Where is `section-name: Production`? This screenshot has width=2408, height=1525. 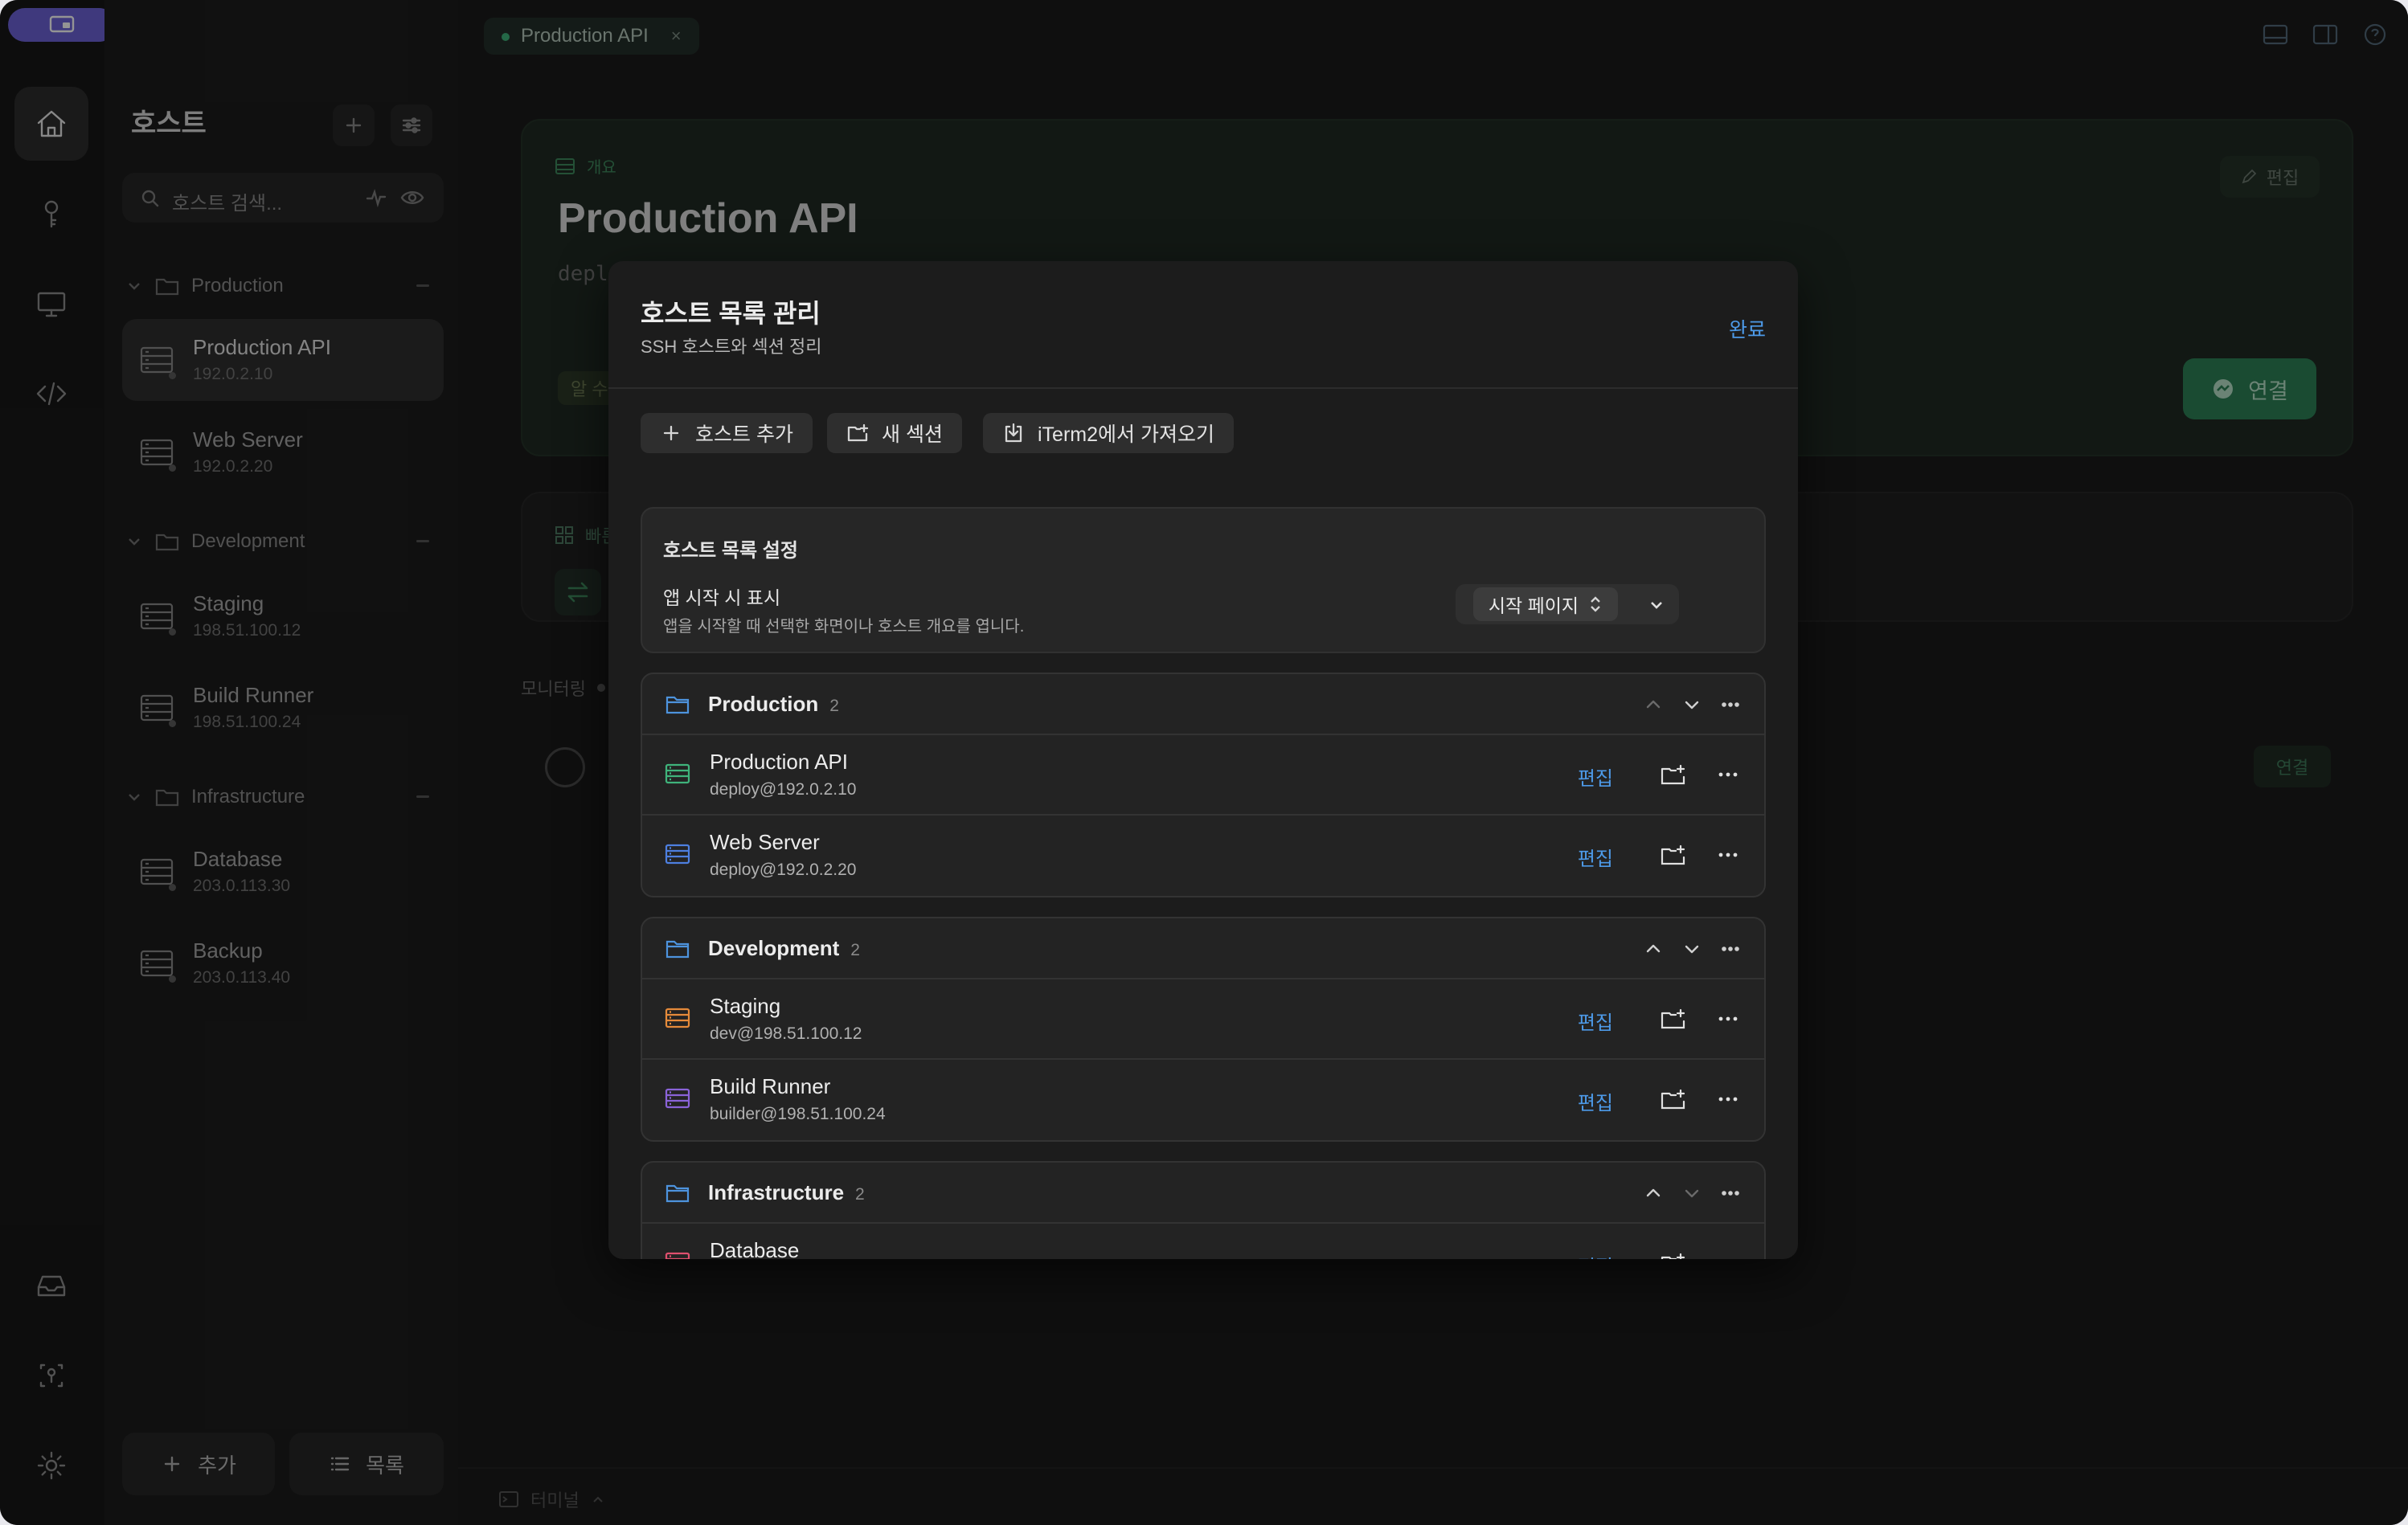 section-name: Production is located at coordinates (763, 704).